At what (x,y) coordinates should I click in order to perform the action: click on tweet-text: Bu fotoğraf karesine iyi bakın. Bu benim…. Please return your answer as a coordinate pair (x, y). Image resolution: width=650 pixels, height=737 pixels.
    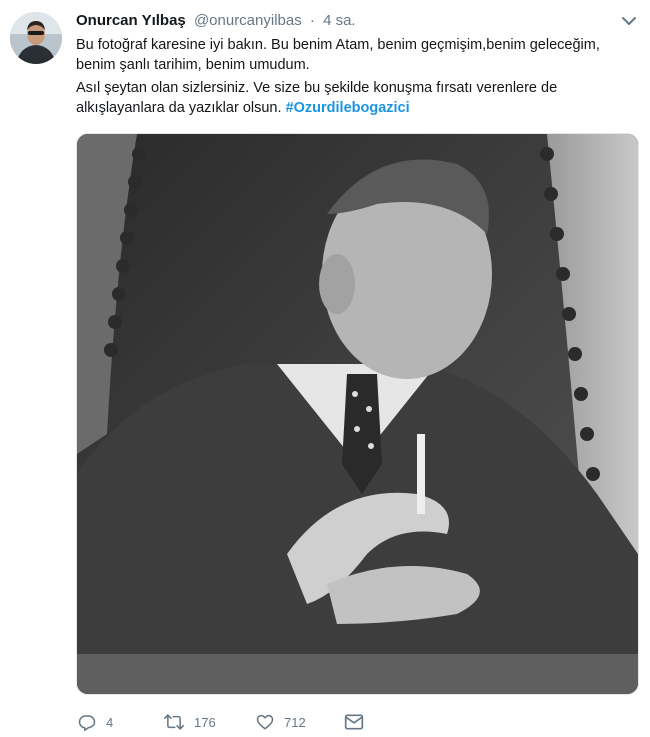
    Looking at the image, I should click on (356, 78).